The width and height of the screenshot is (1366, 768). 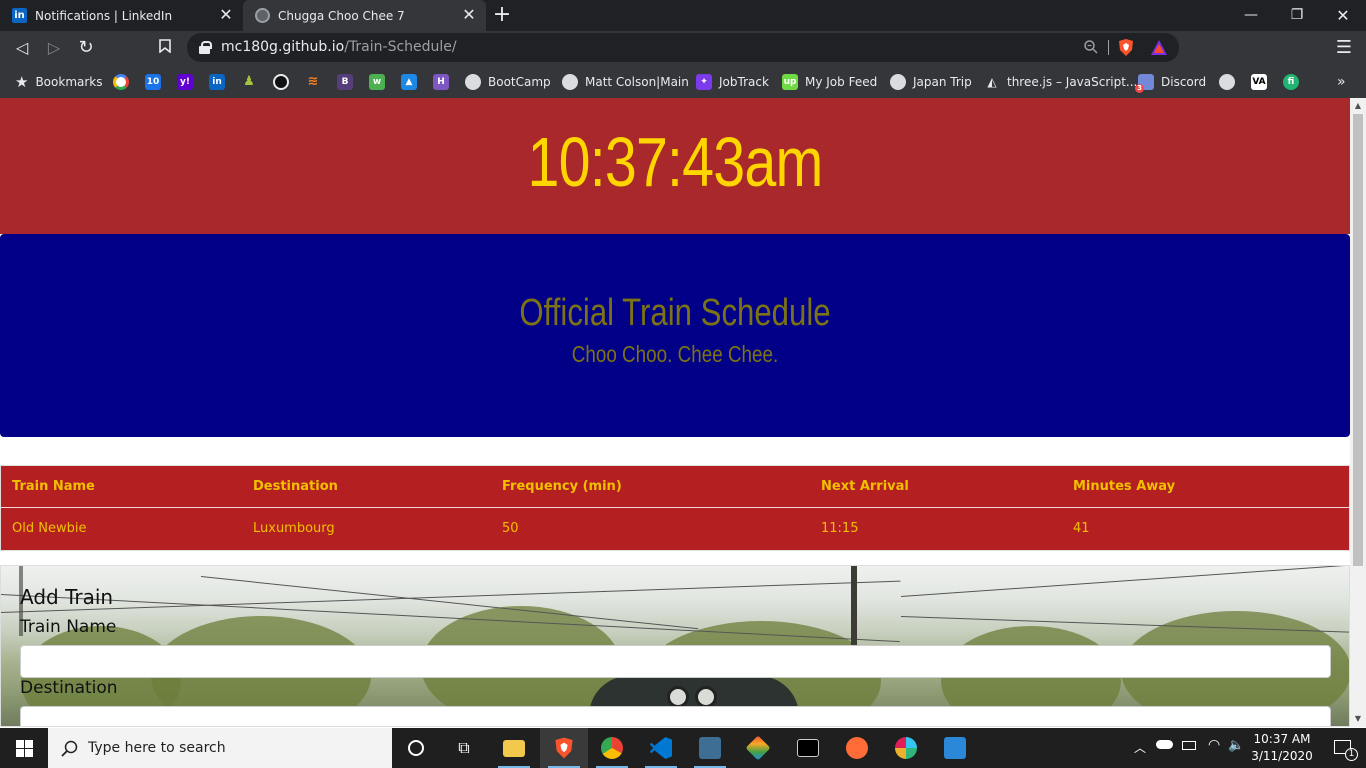 What do you see at coordinates (564, 748) in the screenshot?
I see `taskbar-brave` at bounding box center [564, 748].